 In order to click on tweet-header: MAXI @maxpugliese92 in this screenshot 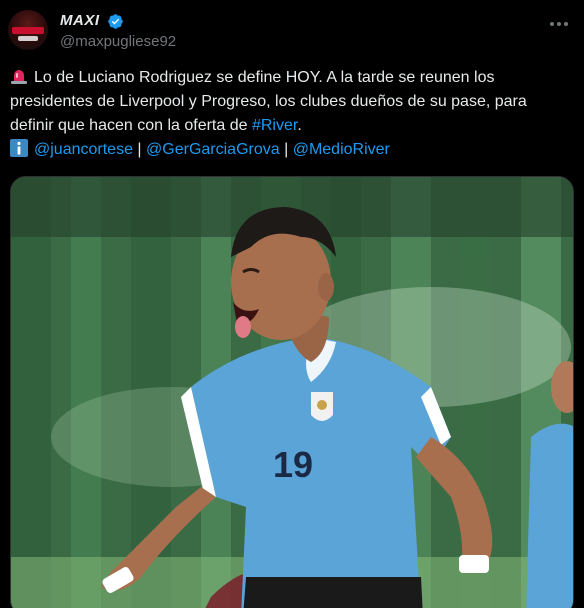, I will do `click(292, 33)`.